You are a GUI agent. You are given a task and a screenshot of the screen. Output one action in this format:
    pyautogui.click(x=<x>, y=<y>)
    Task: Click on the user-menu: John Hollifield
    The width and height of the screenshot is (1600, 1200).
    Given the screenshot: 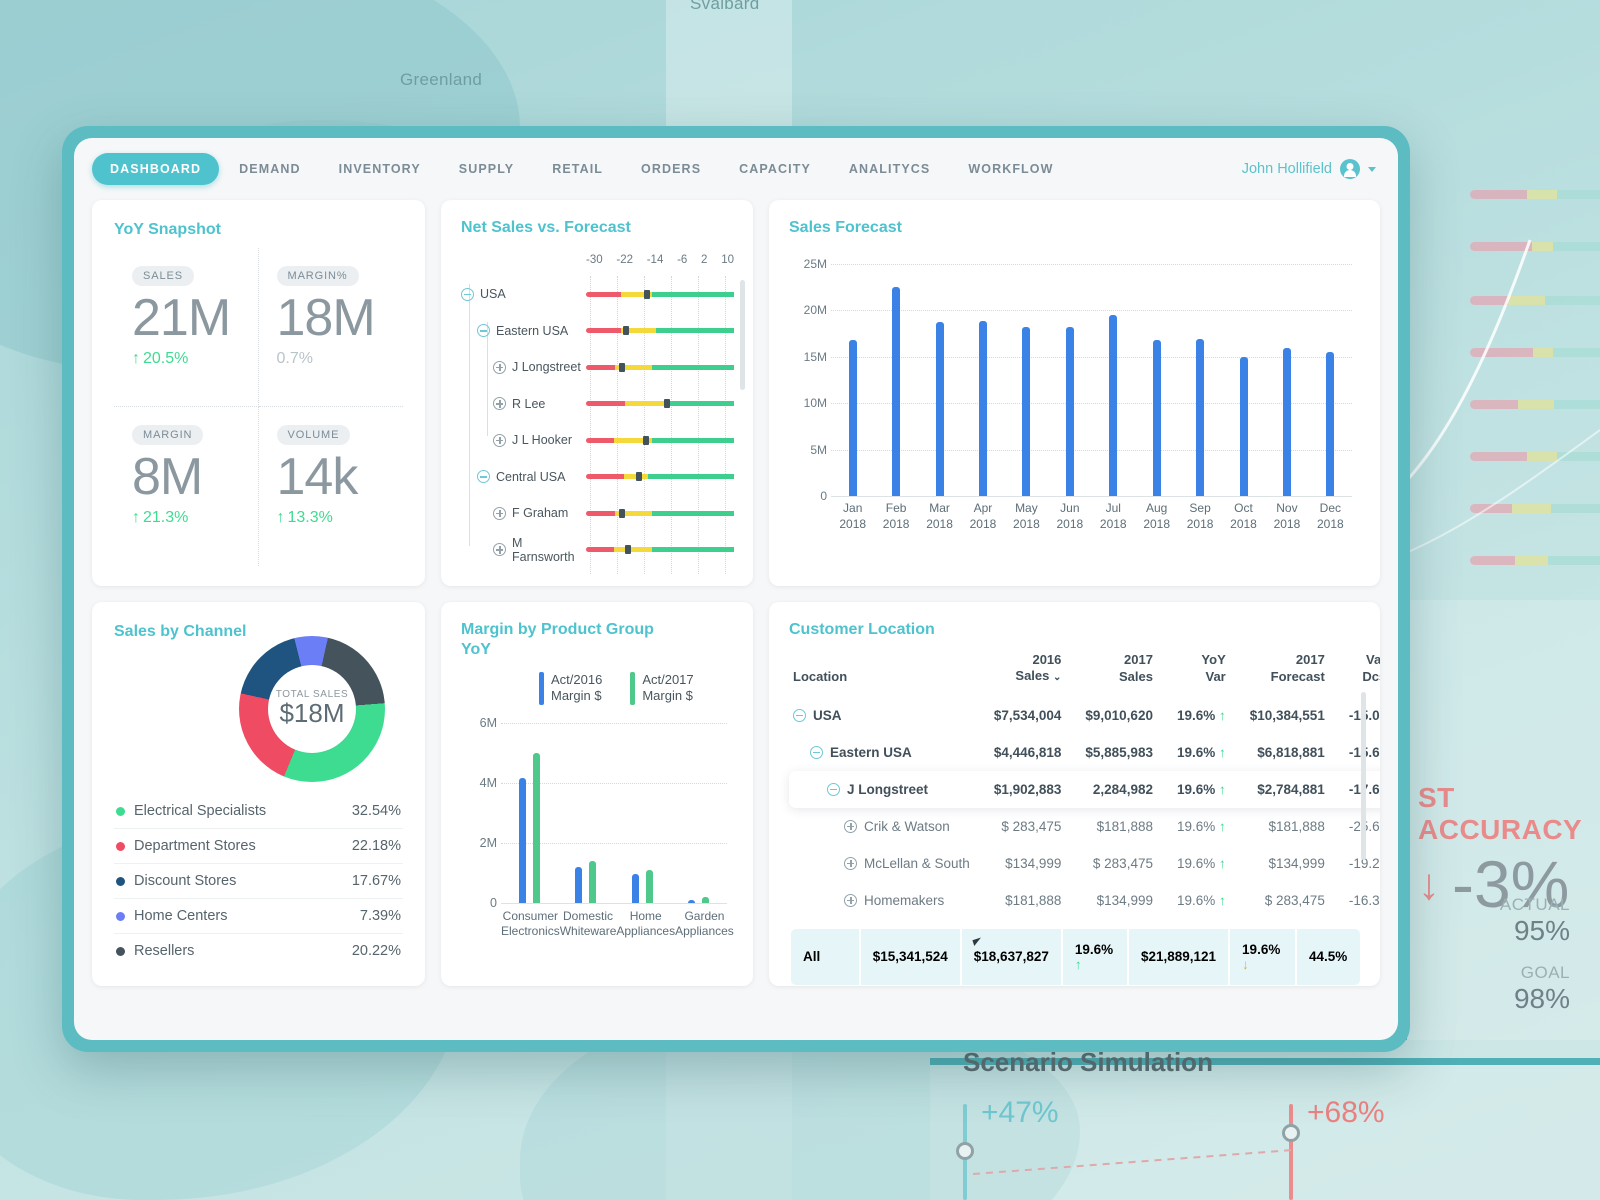 What is the action you would take?
    pyautogui.click(x=1309, y=169)
    